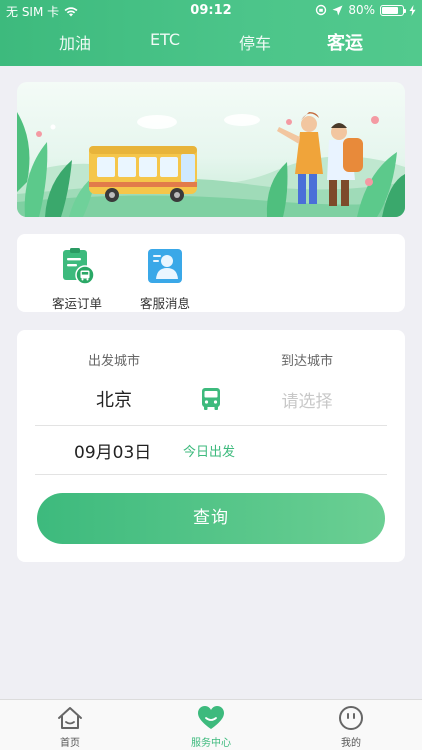 Image resolution: width=422 pixels, height=750 pixels. Describe the element at coordinates (211, 399) in the screenshot. I see `bus-icon` at that location.